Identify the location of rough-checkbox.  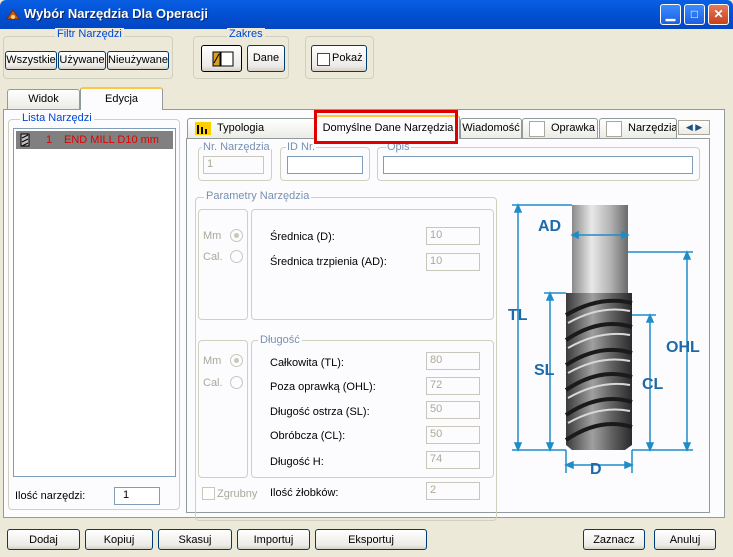
(208, 493).